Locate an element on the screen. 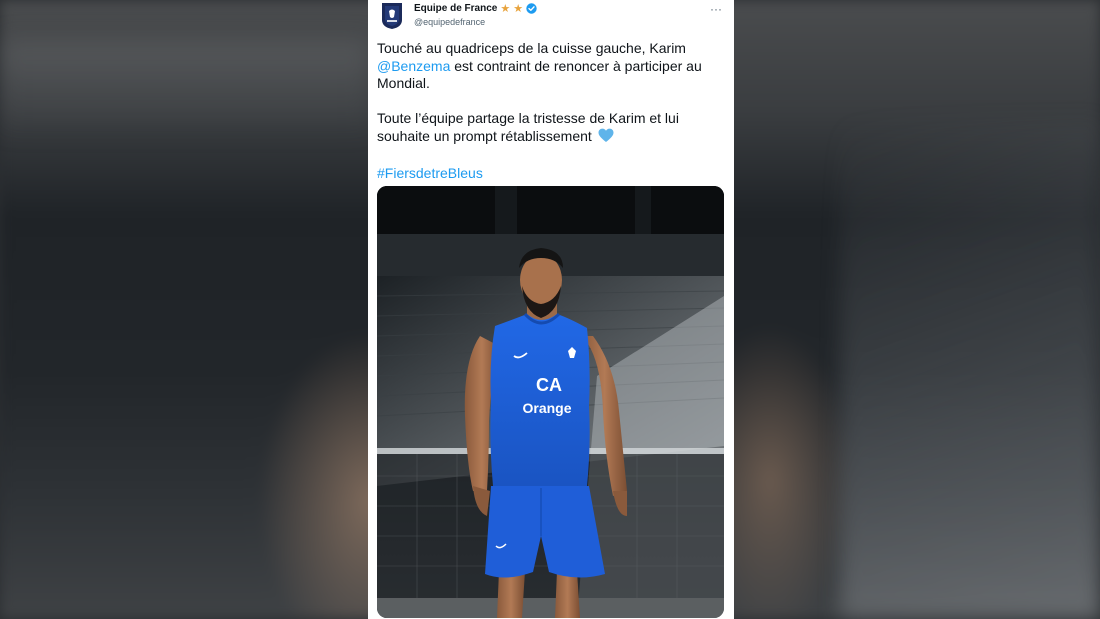 This screenshot has width=1100, height=619. tweet-header: Equipe de France ★ ★ @equipedefrance ··· is located at coordinates (551, 17).